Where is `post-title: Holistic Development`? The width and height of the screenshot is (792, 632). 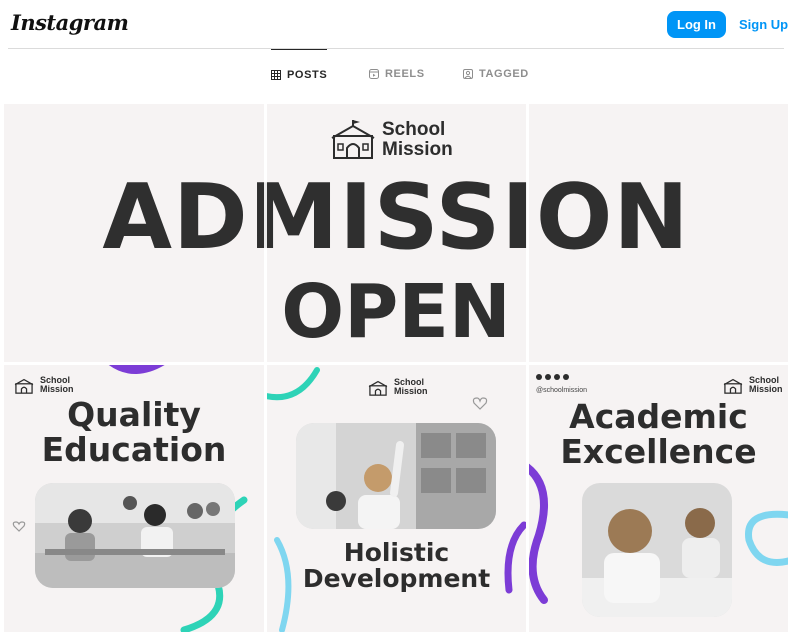 post-title: Holistic Development is located at coordinates (396, 566).